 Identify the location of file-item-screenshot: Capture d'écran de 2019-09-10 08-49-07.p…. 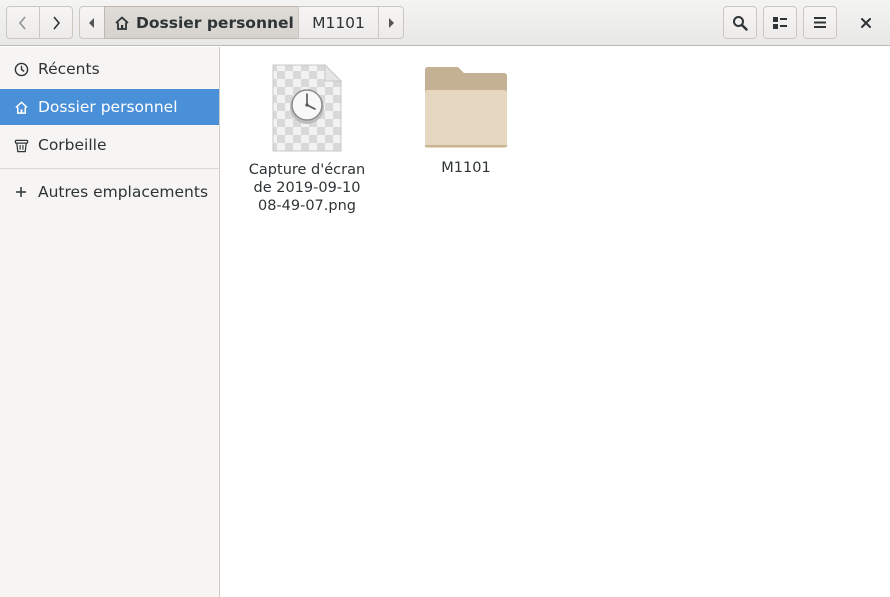
(307, 139).